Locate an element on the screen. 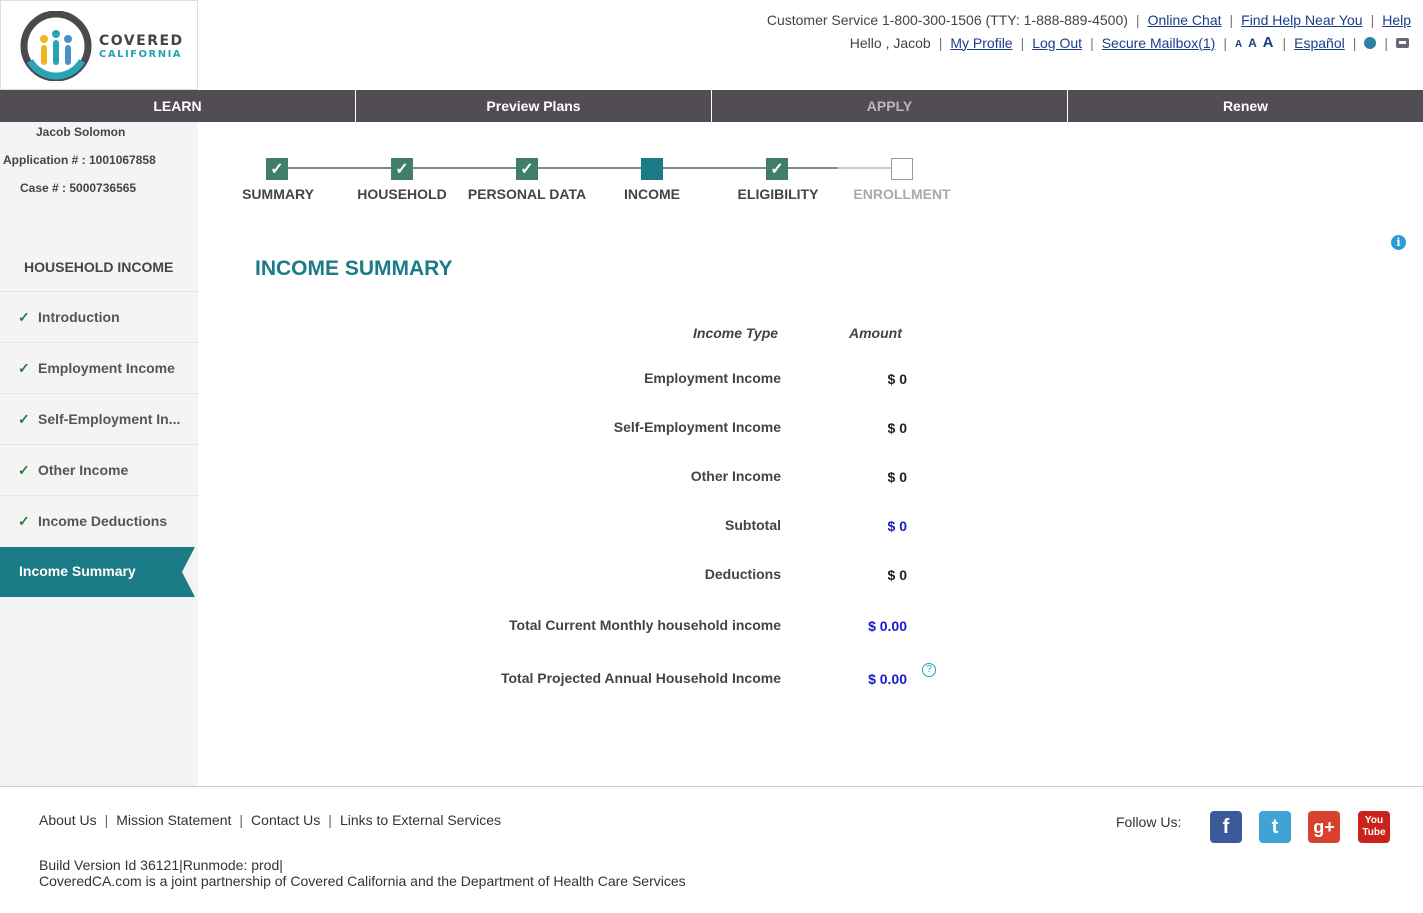 This screenshot has width=1423, height=913. nav-renew: Renew is located at coordinates (1245, 106).